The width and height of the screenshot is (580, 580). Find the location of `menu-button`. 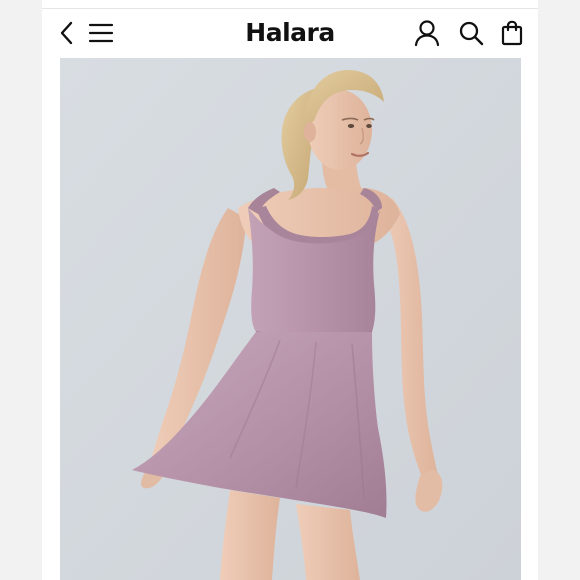

menu-button is located at coordinates (101, 33).